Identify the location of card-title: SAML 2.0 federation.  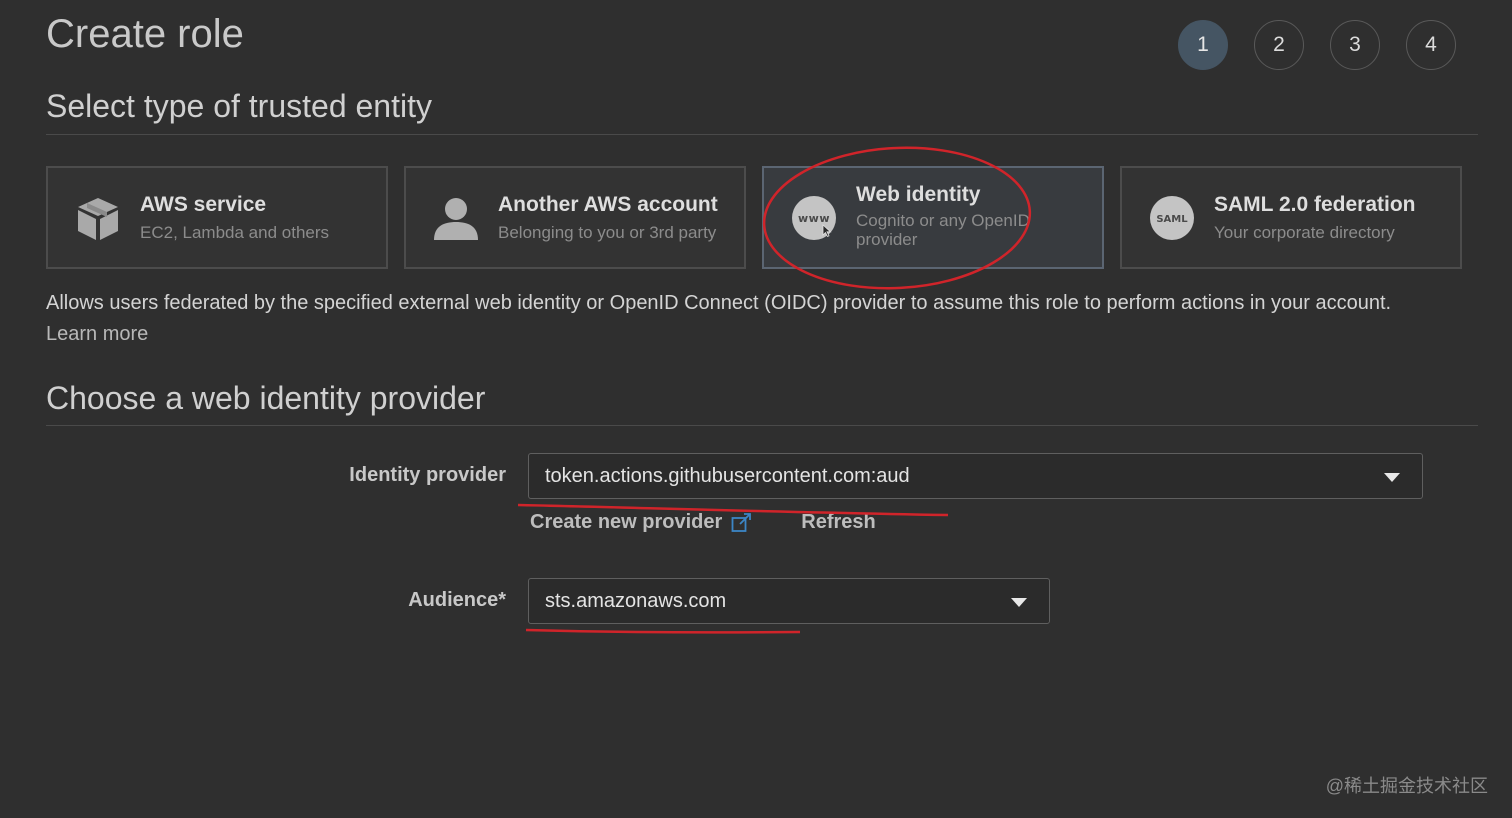
(1315, 204).